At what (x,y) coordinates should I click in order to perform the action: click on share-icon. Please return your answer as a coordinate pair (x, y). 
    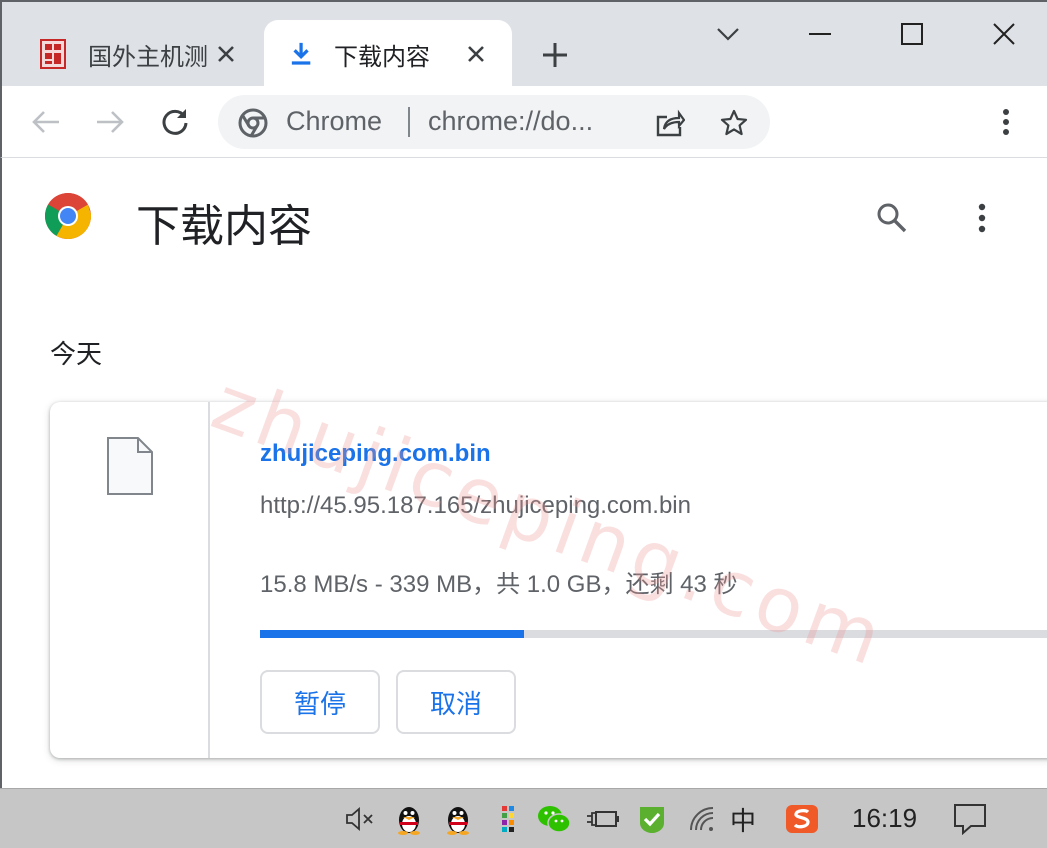
    Looking at the image, I should click on (670, 123).